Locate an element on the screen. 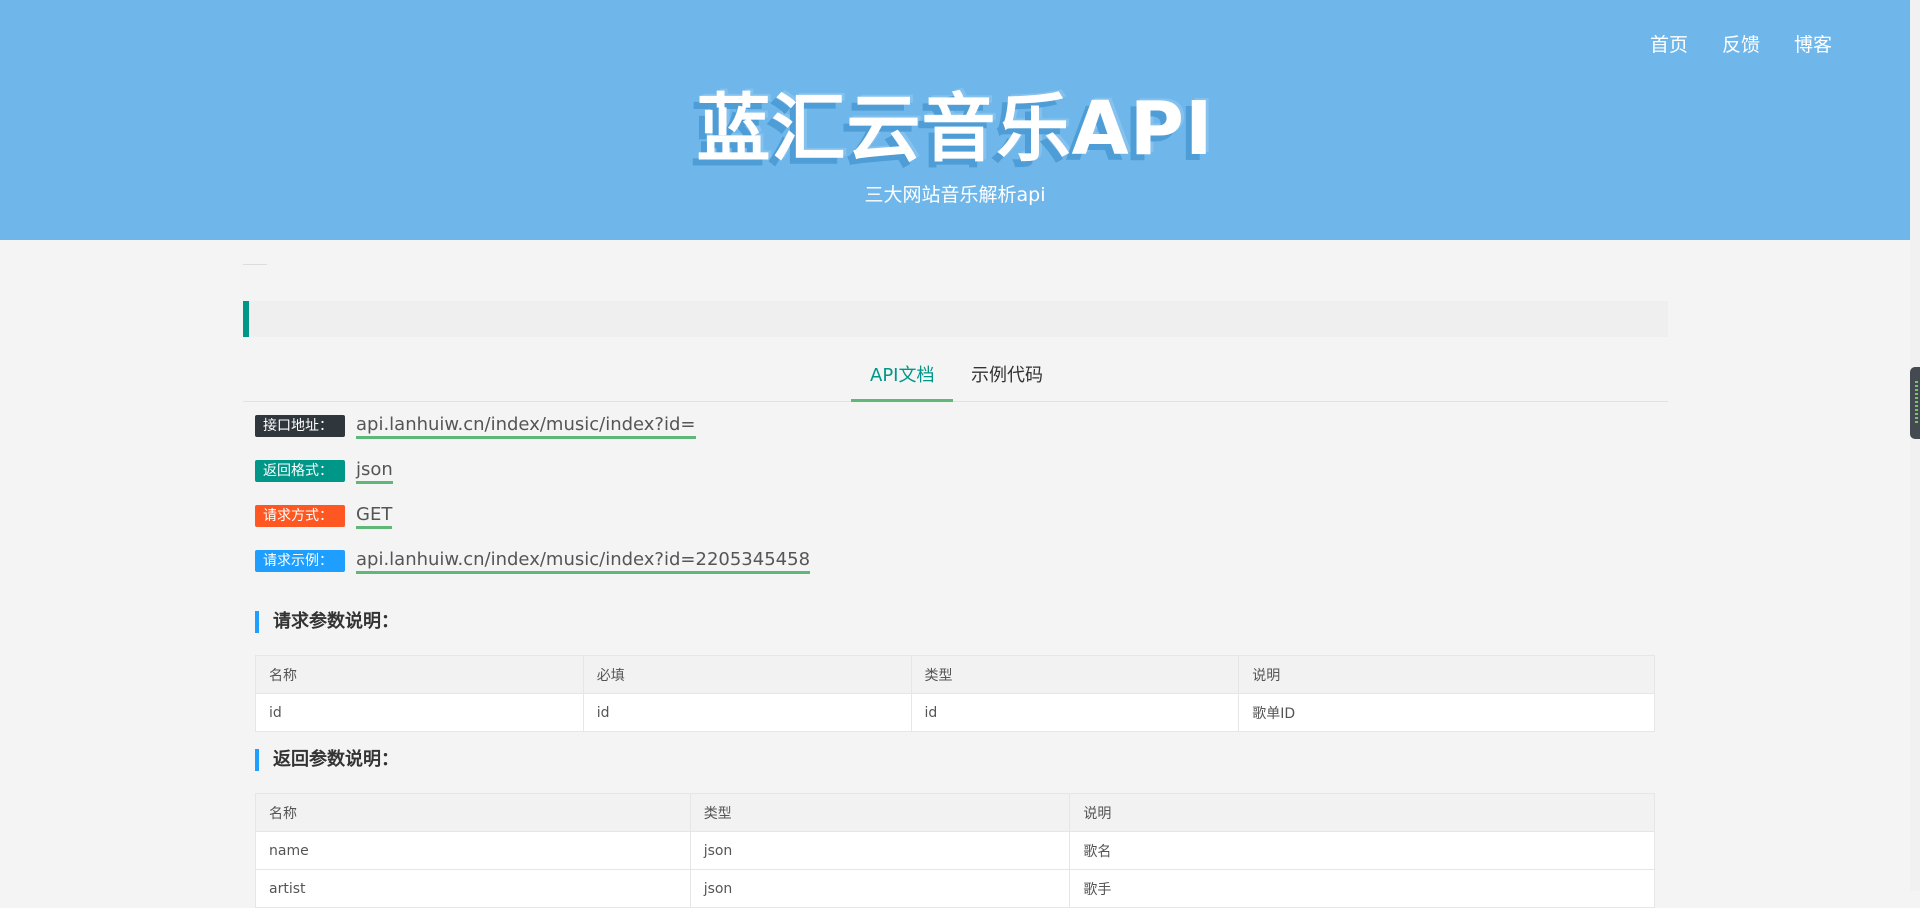 This screenshot has width=1920, height=908. nav-blog-link: 博客 is located at coordinates (1813, 43).